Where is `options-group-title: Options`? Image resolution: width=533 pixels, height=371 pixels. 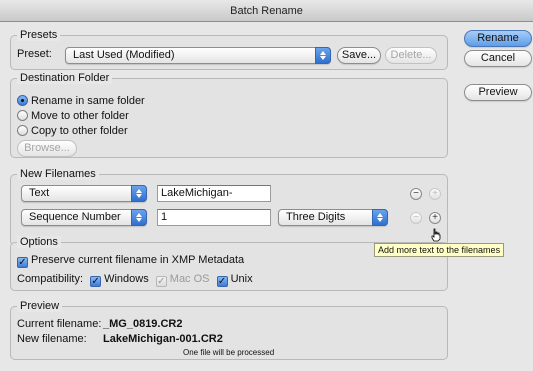
options-group-title: Options is located at coordinates (39, 242).